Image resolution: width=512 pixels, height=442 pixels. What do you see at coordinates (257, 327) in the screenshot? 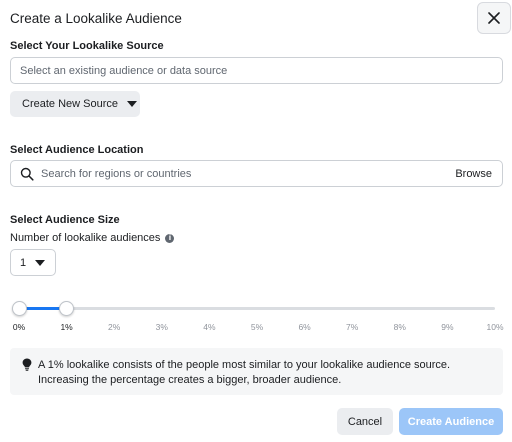
I see `slider-tick-label: 5%` at bounding box center [257, 327].